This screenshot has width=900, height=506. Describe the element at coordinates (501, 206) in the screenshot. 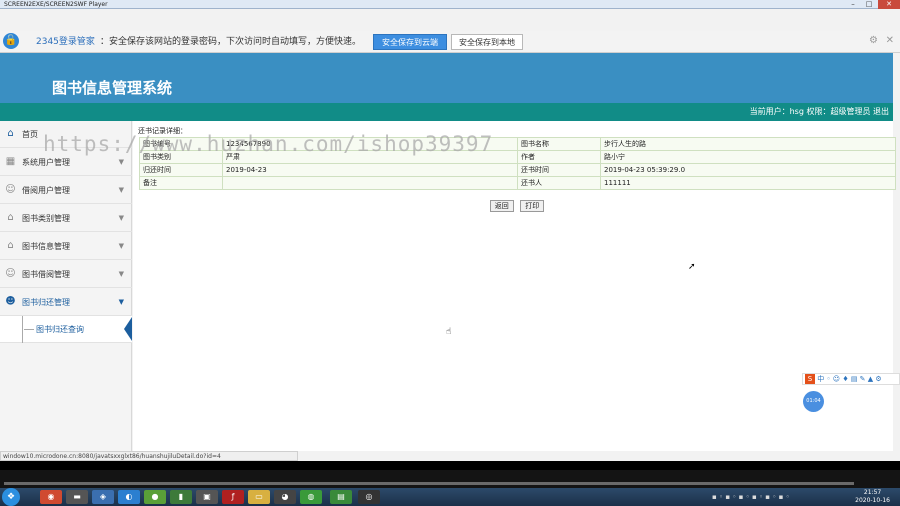

I see `back-button: 返回` at that location.